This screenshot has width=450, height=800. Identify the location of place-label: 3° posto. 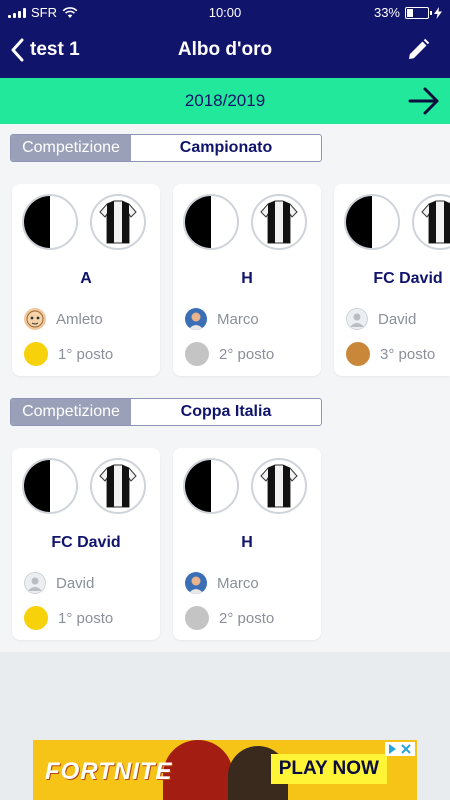
(408, 354).